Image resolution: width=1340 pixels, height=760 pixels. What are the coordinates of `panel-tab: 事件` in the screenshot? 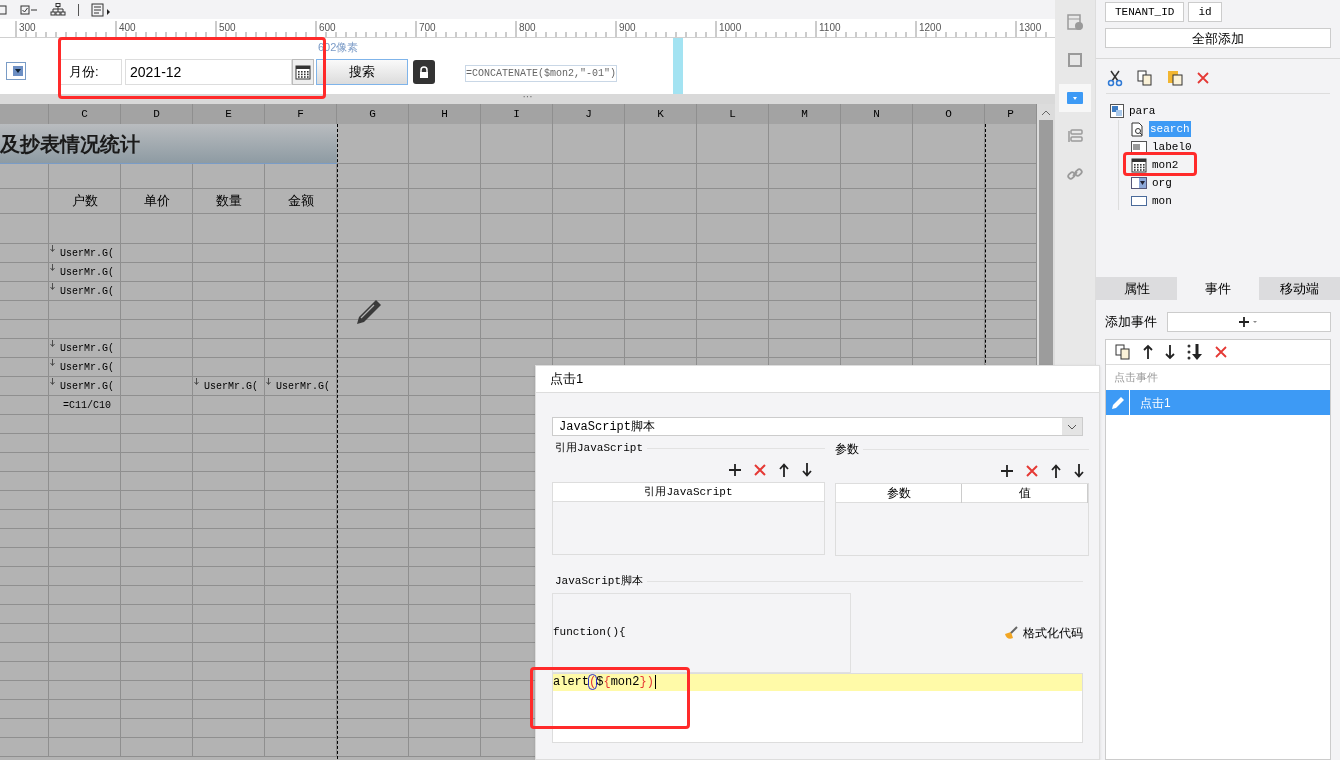 It's located at (1218, 288).